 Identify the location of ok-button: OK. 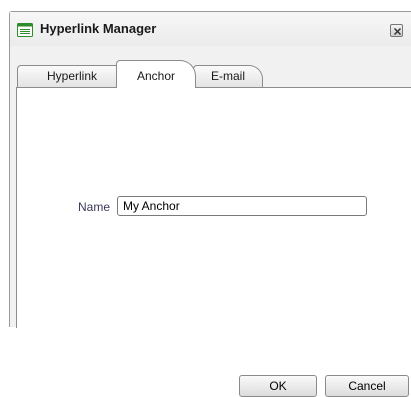
(278, 386).